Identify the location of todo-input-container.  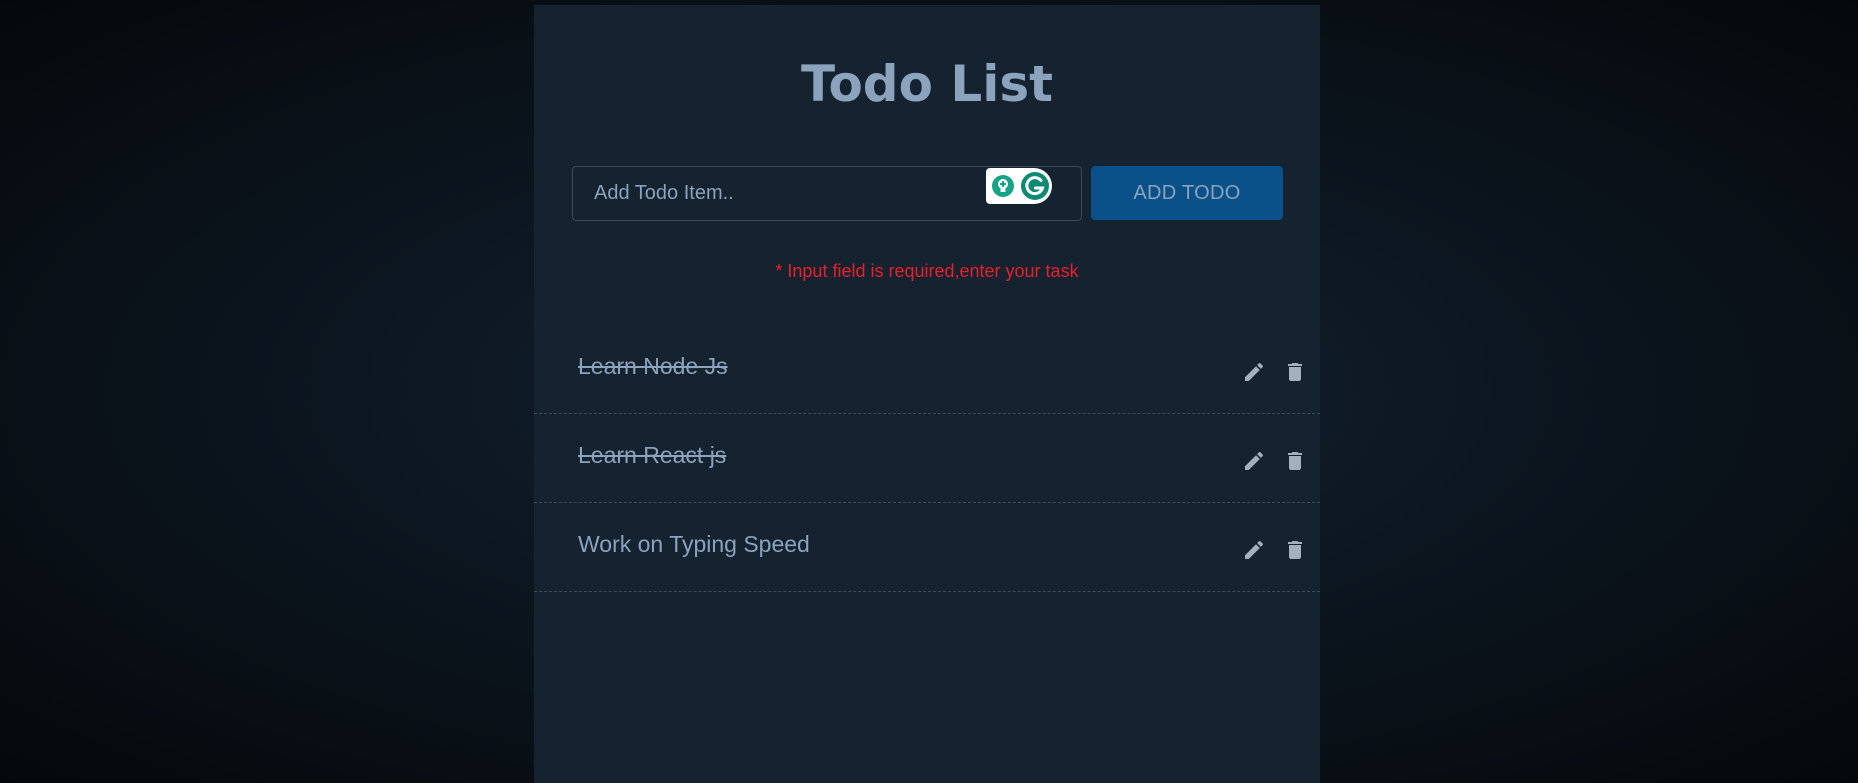
(827, 193).